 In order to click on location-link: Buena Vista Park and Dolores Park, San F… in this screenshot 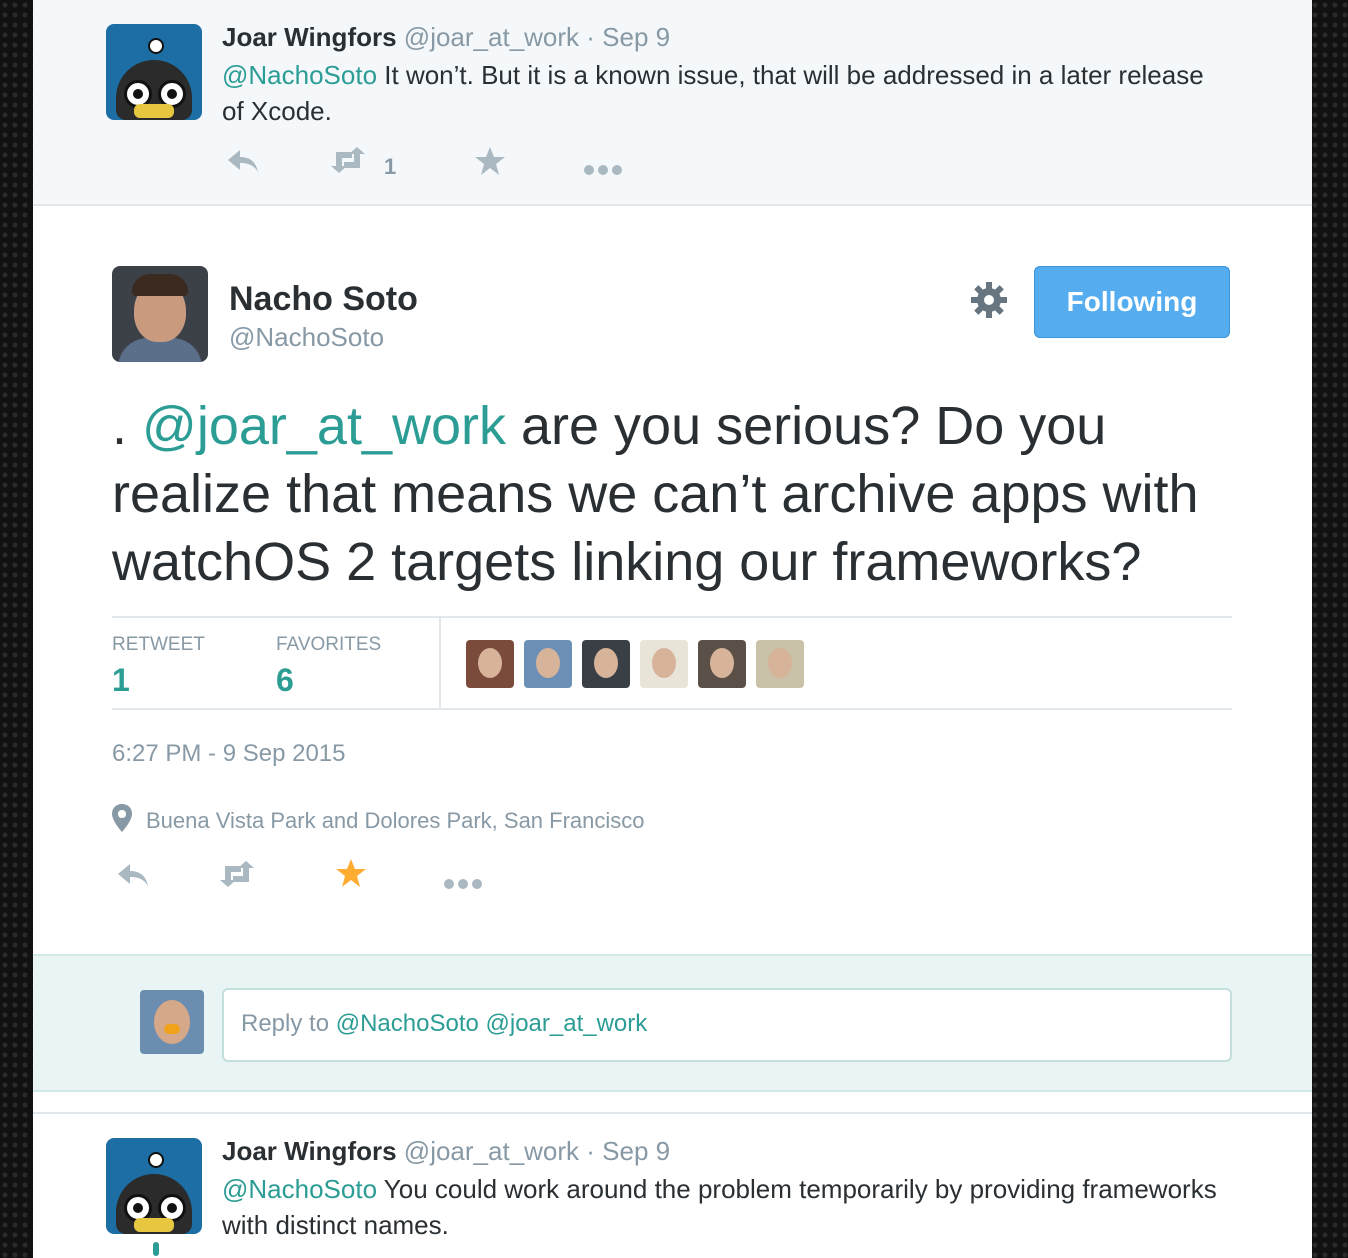, I will do `click(395, 821)`.